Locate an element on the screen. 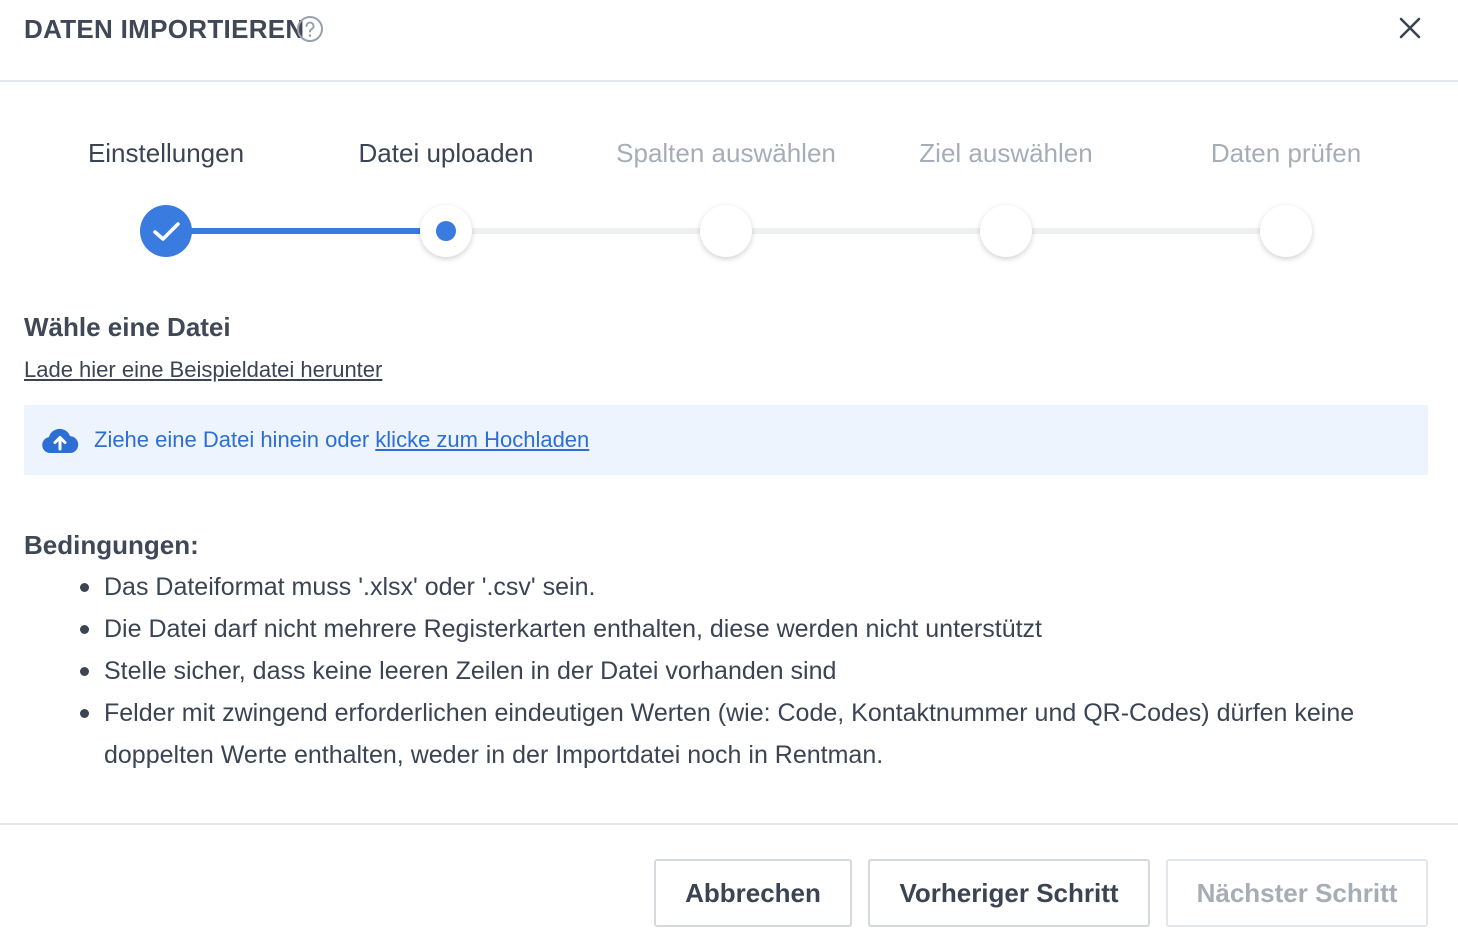 This screenshot has width=1458, height=942. sample-file-download-link: Lade hier eine Beispieldatei herunter is located at coordinates (203, 370).